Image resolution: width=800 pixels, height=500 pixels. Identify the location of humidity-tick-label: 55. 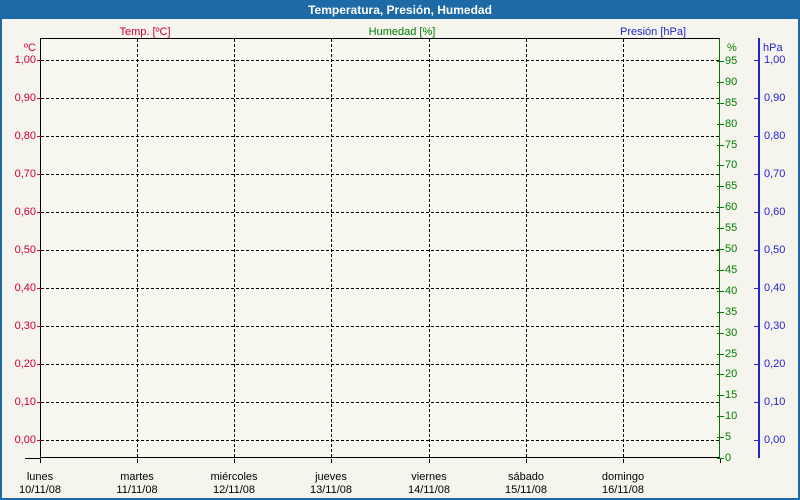
(731, 228).